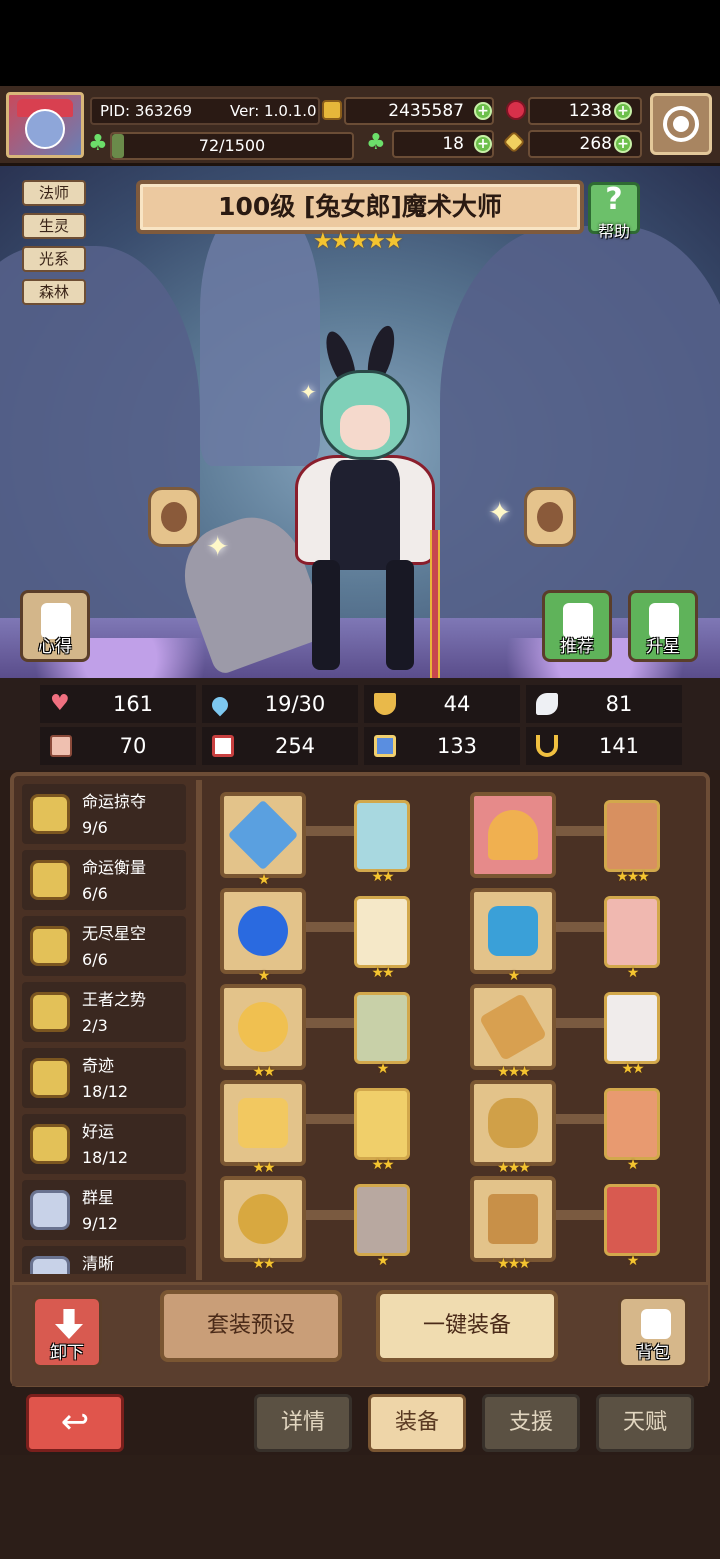  Describe the element at coordinates (75, 1423) in the screenshot. I see `back-button: ↩` at that location.